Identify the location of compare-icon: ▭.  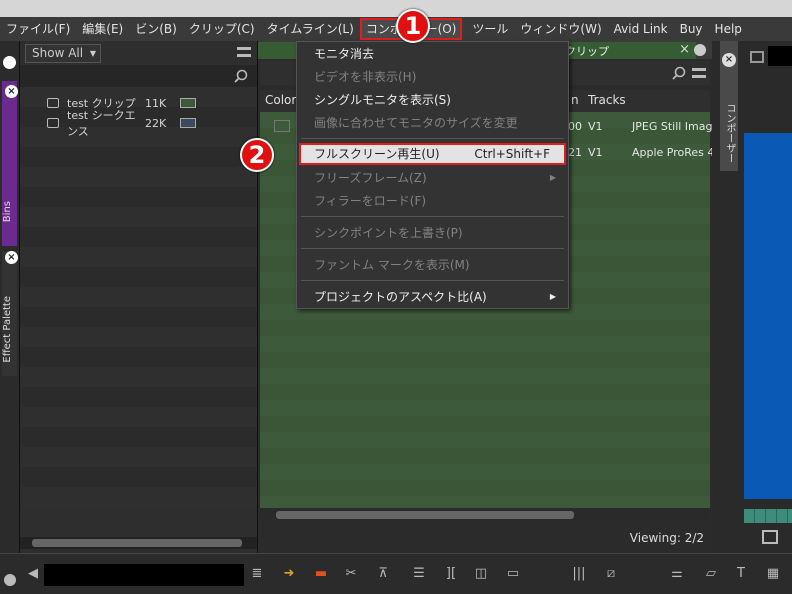
(513, 574).